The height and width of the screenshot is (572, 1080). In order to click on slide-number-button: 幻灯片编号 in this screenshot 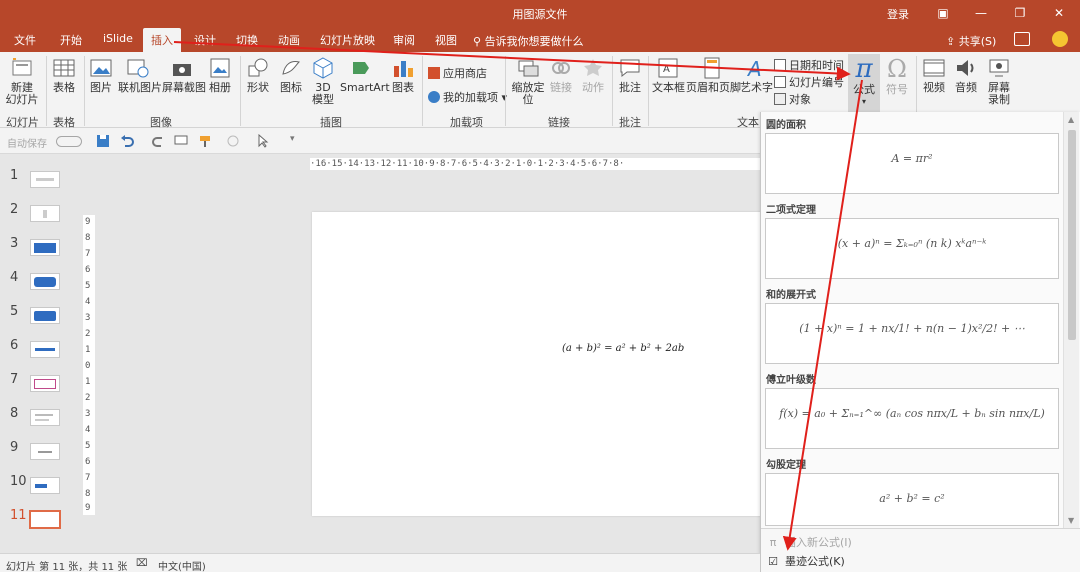, I will do `click(809, 82)`.